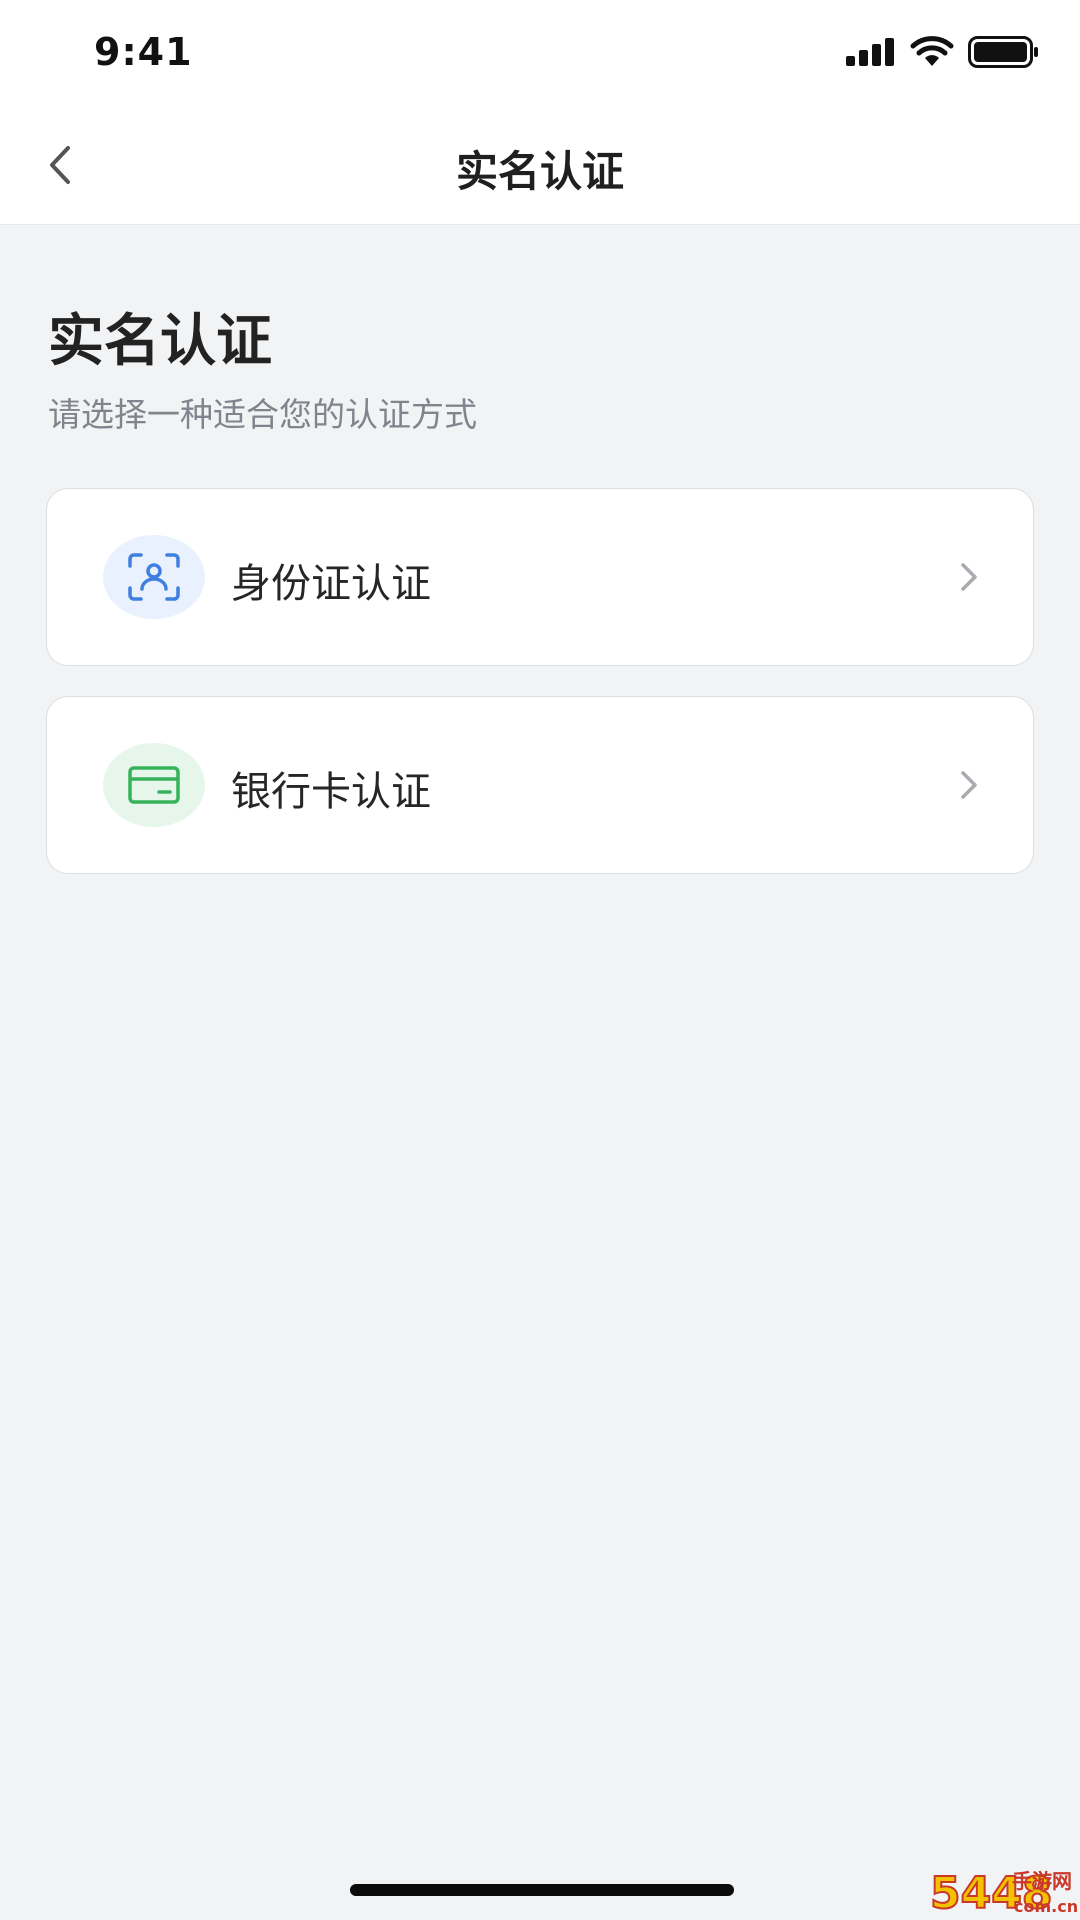 This screenshot has width=1080, height=1920. I want to click on status-icons, so click(943, 52).